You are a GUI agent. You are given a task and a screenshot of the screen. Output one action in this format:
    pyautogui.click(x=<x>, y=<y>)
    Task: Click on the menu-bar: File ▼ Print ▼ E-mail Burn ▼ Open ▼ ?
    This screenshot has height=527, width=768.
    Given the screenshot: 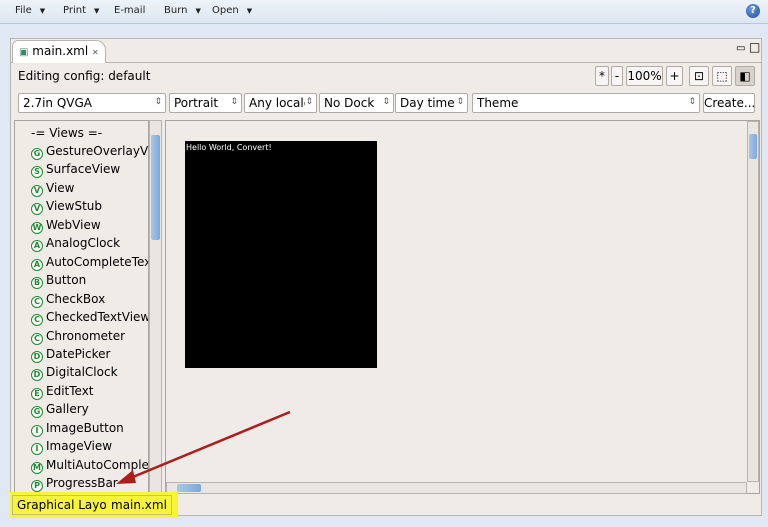 What is the action you would take?
    pyautogui.click(x=384, y=12)
    